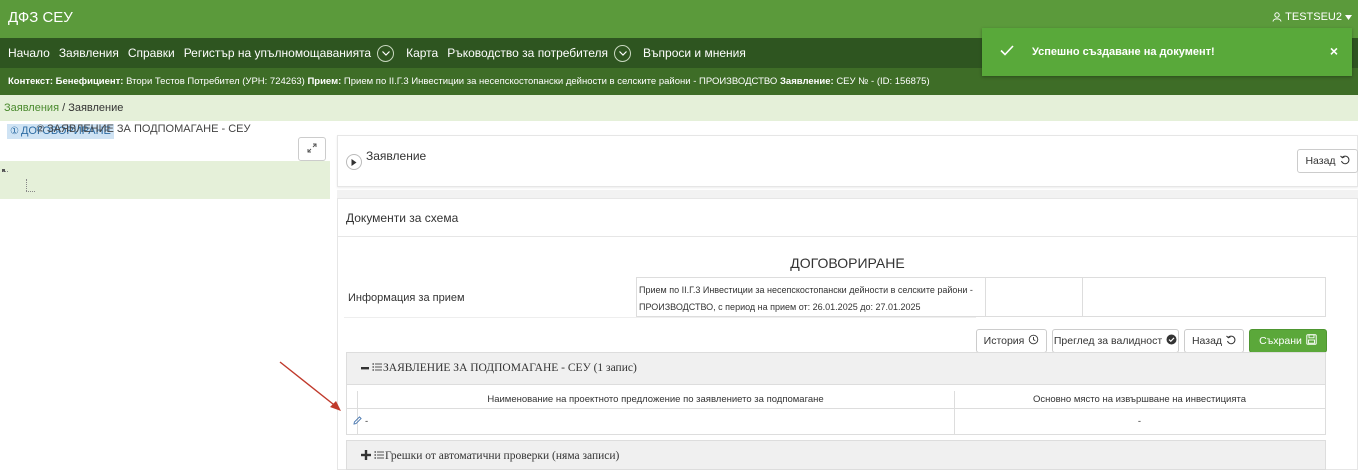  Describe the element at coordinates (883, 81) in the screenshot. I see `application-value: СЕУ № - (ID: 156875)` at that location.